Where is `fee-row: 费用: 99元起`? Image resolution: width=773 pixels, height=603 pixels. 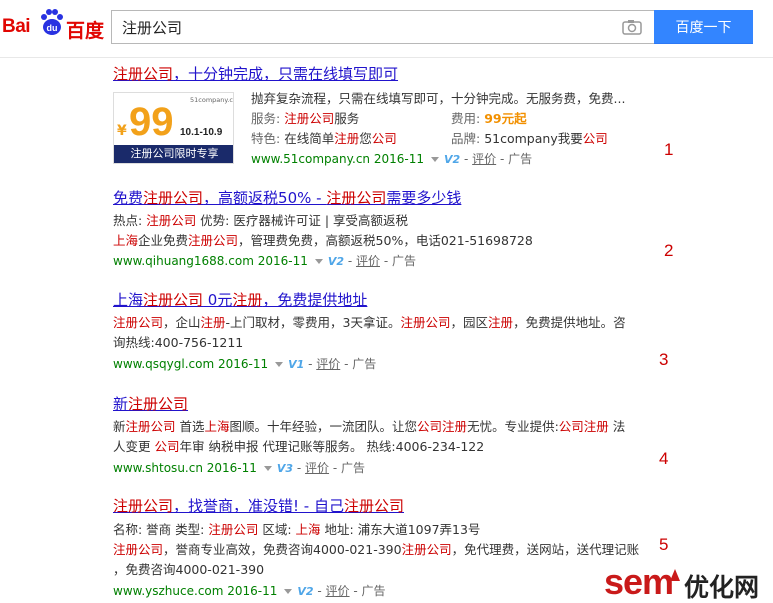
fee-row: 费用: 99元起 is located at coordinates (489, 119).